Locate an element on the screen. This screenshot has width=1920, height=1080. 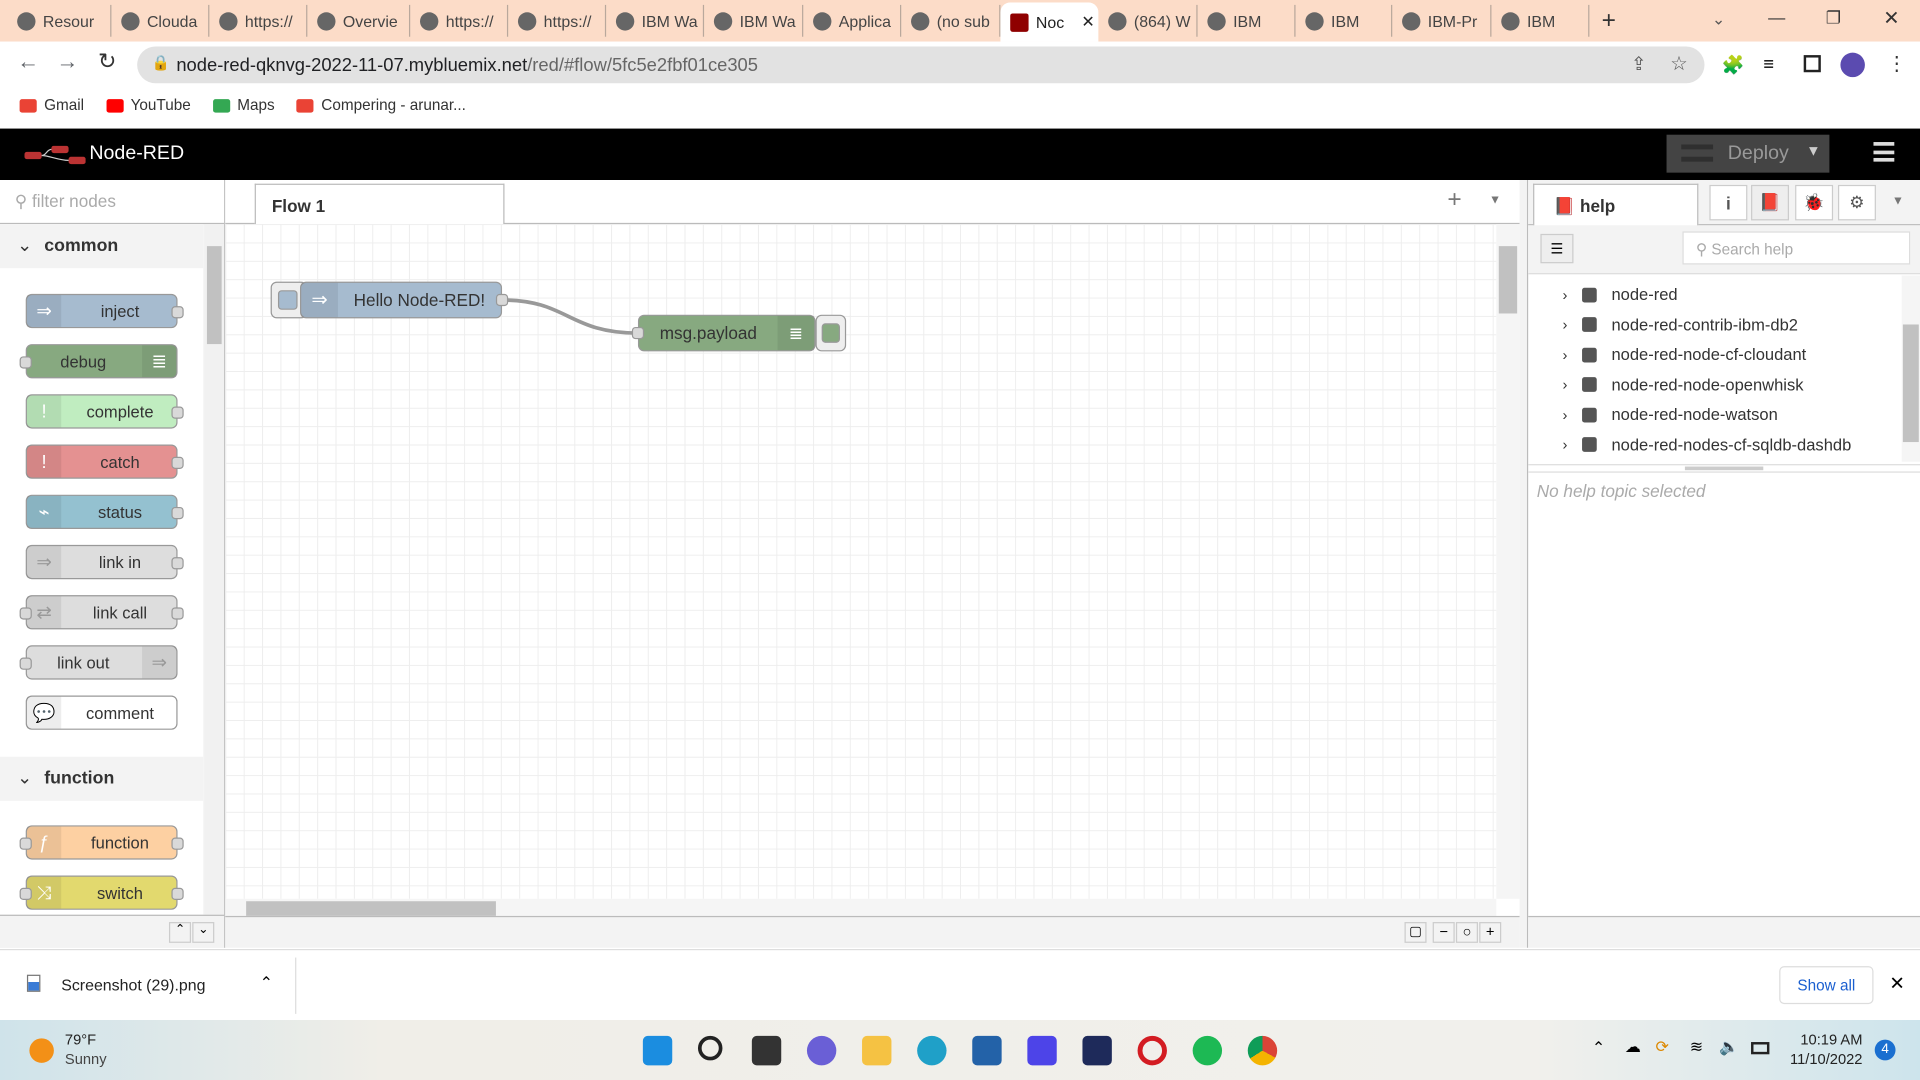
browser-tab: https:// is located at coordinates (557, 20).